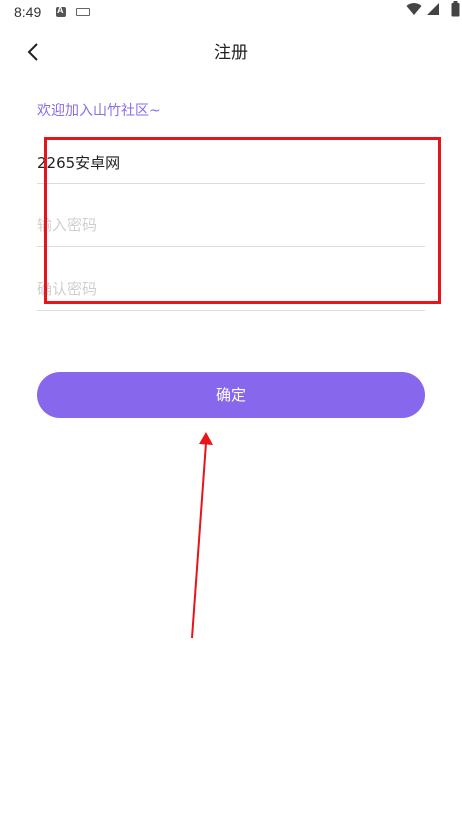 This screenshot has width=462, height=821. I want to click on status-time: 8:49, so click(28, 12).